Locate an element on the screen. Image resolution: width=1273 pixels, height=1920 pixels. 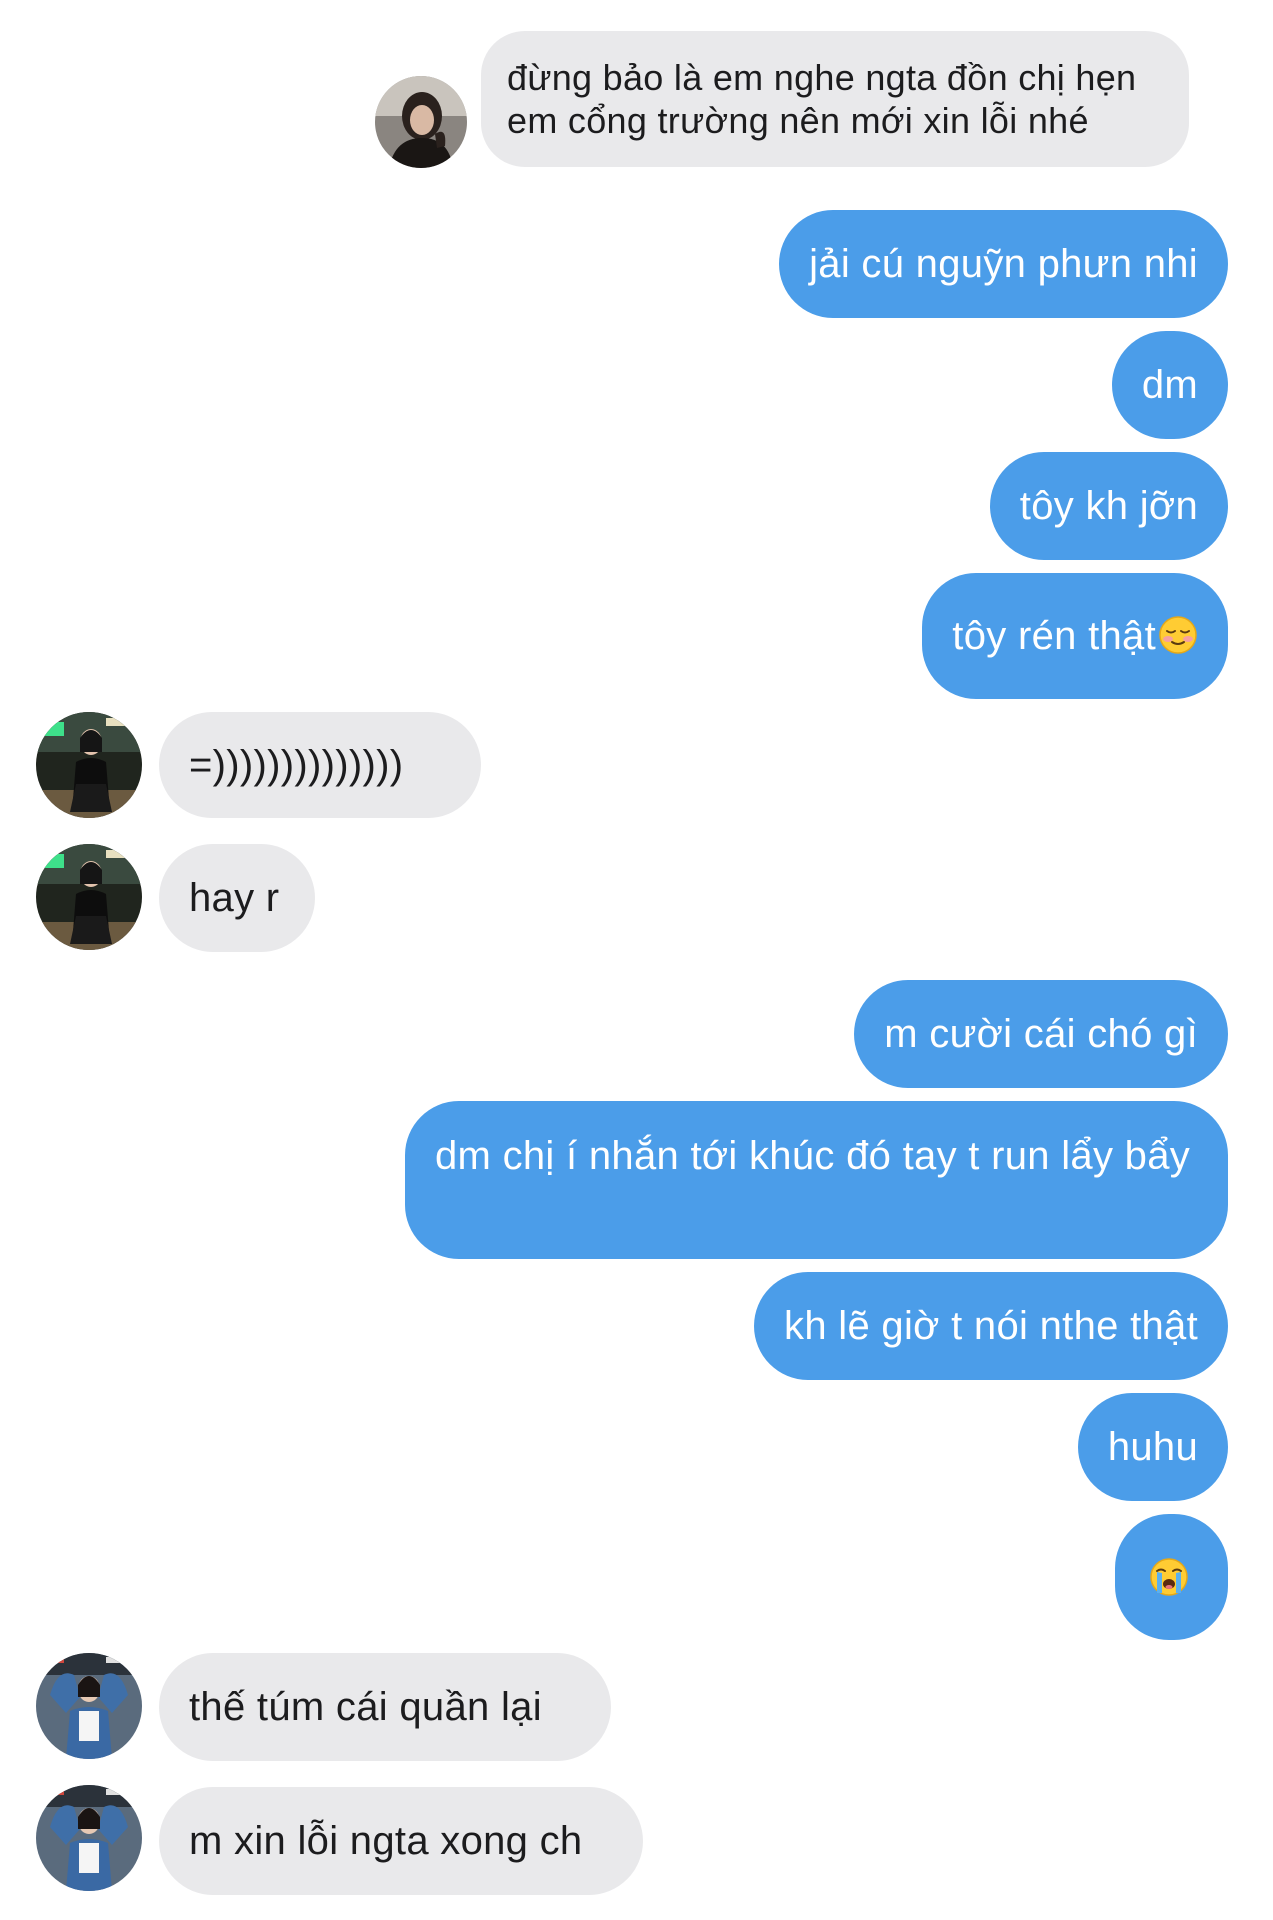
outgoing-message: tôy kh jỡn is located at coordinates (1108, 506).